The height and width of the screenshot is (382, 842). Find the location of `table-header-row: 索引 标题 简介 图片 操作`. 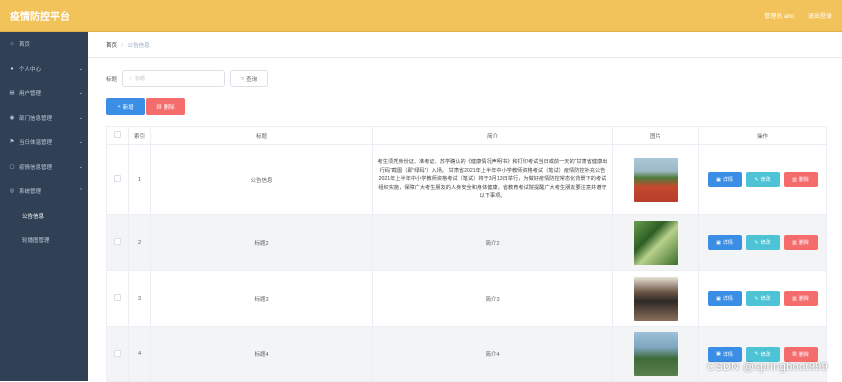

table-header-row: 索引 标题 简介 图片 操作 is located at coordinates (466, 135).